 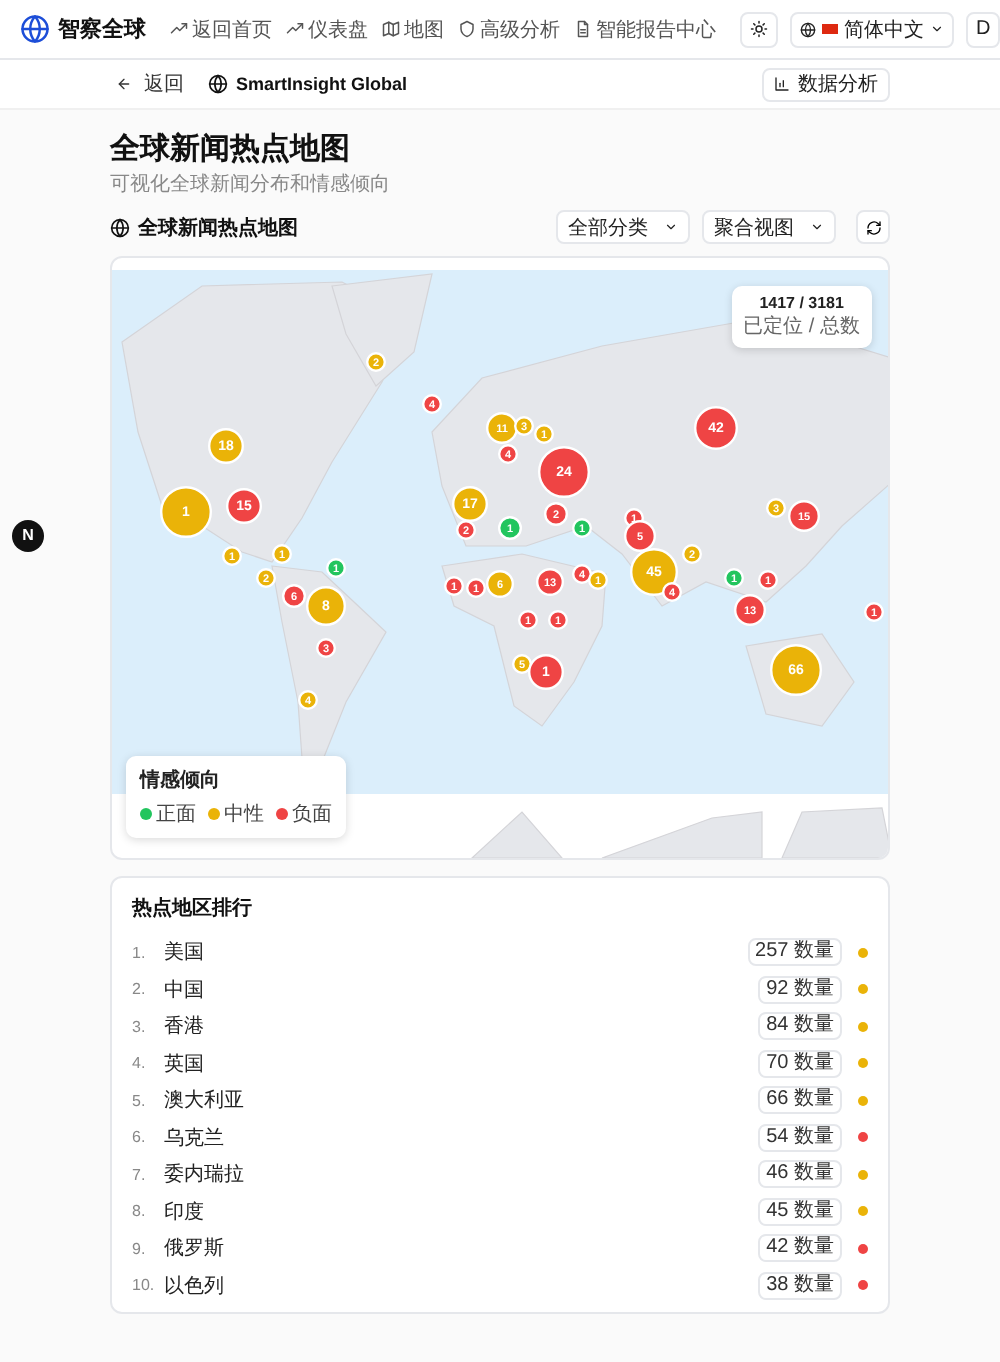 What do you see at coordinates (983, 29) in the screenshot?
I see `user-button: D` at bounding box center [983, 29].